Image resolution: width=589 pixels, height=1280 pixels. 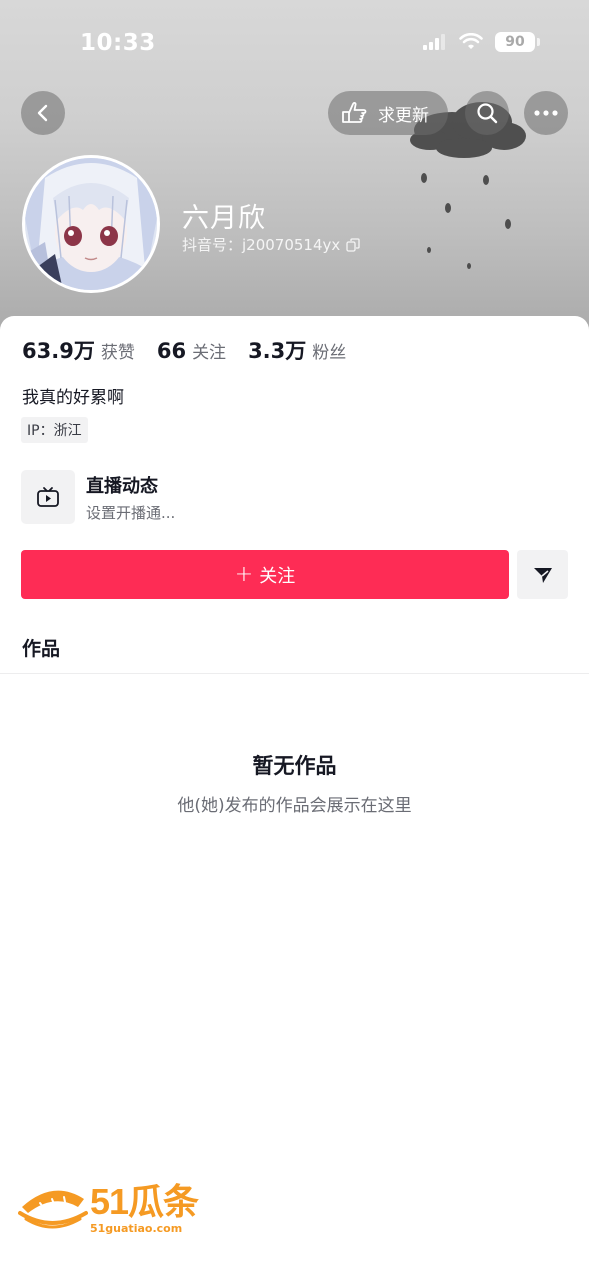 I want to click on signal-icon, so click(x=434, y=42).